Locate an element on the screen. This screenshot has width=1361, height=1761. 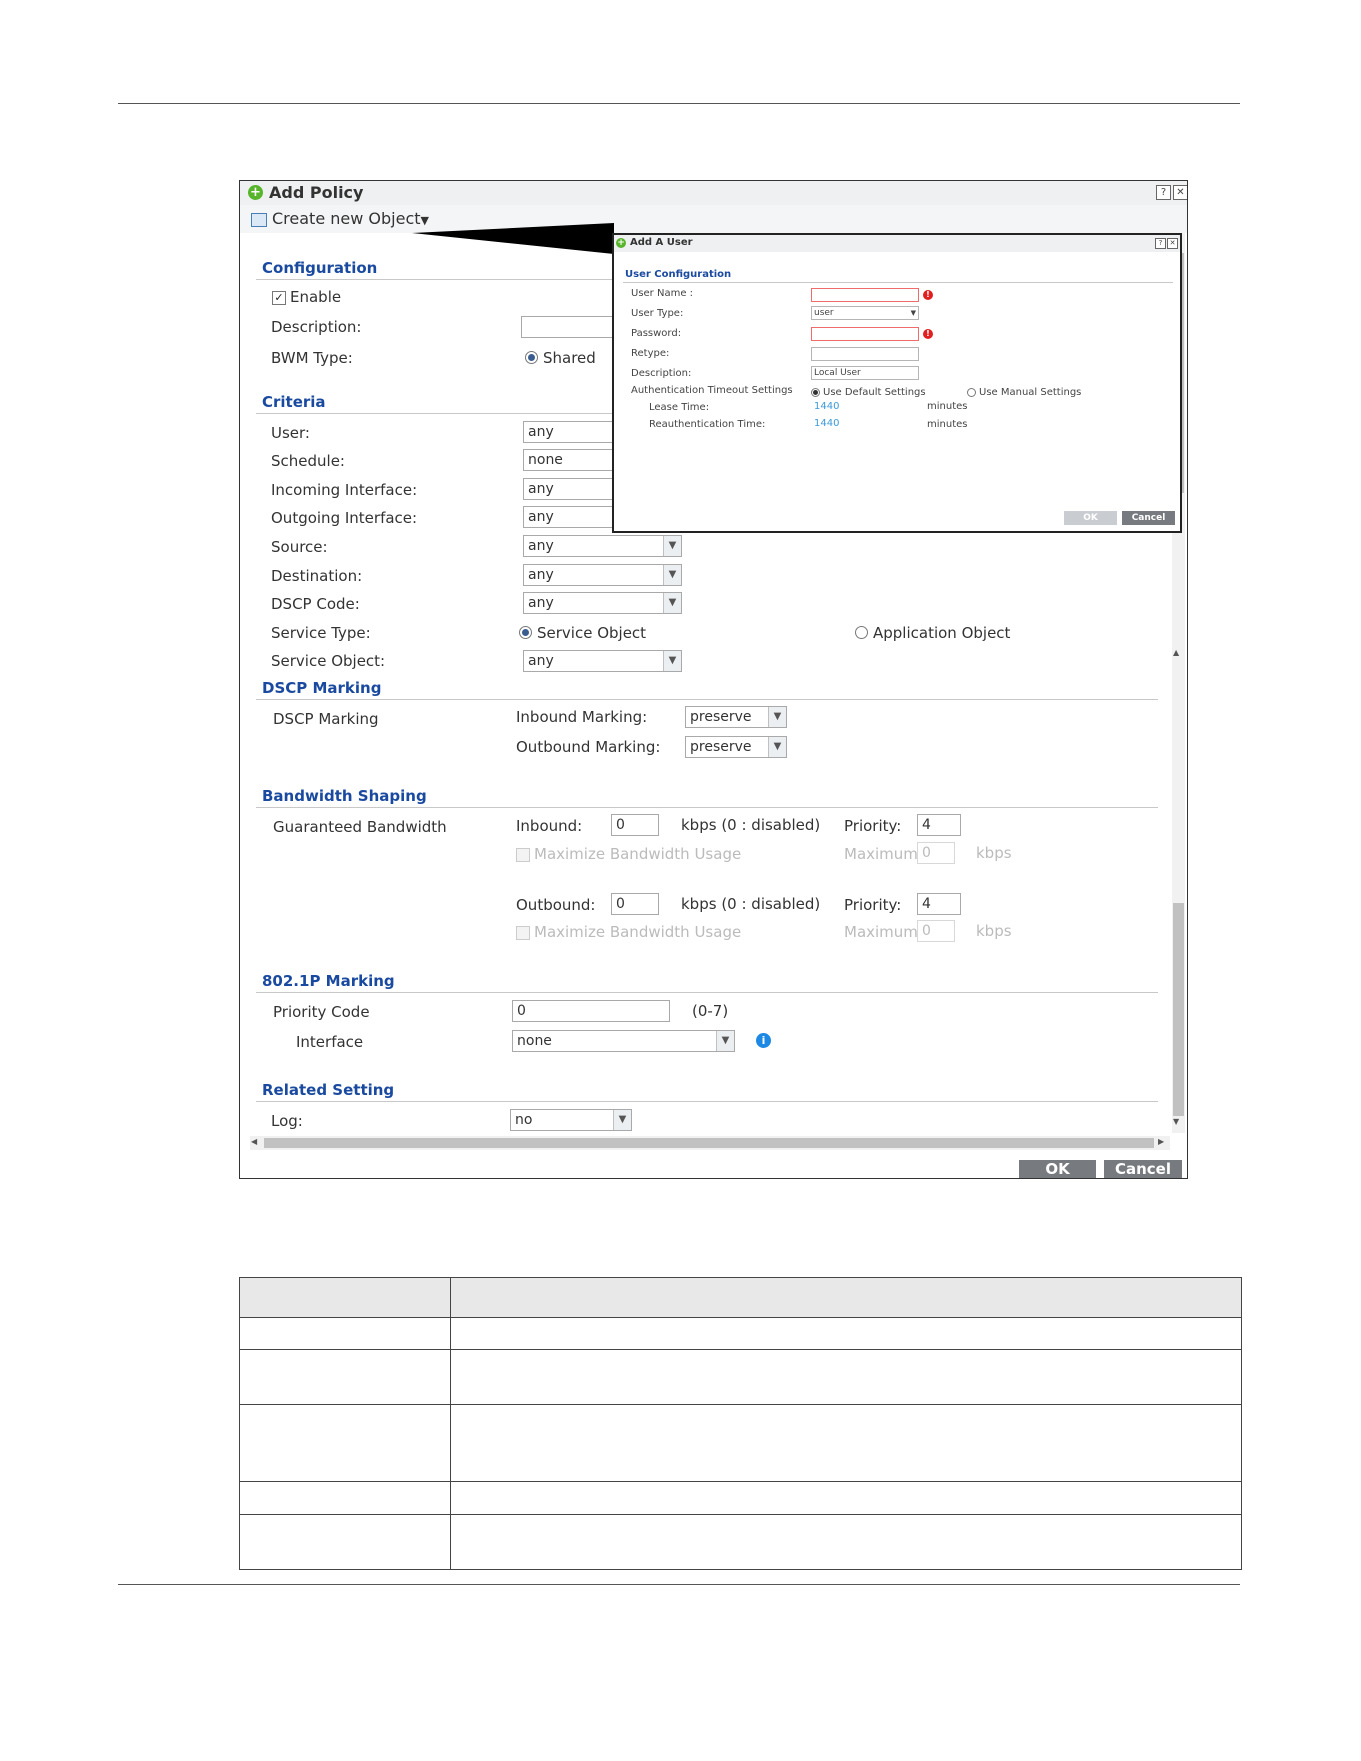
user-type-select: user ▼ is located at coordinates (865, 313).